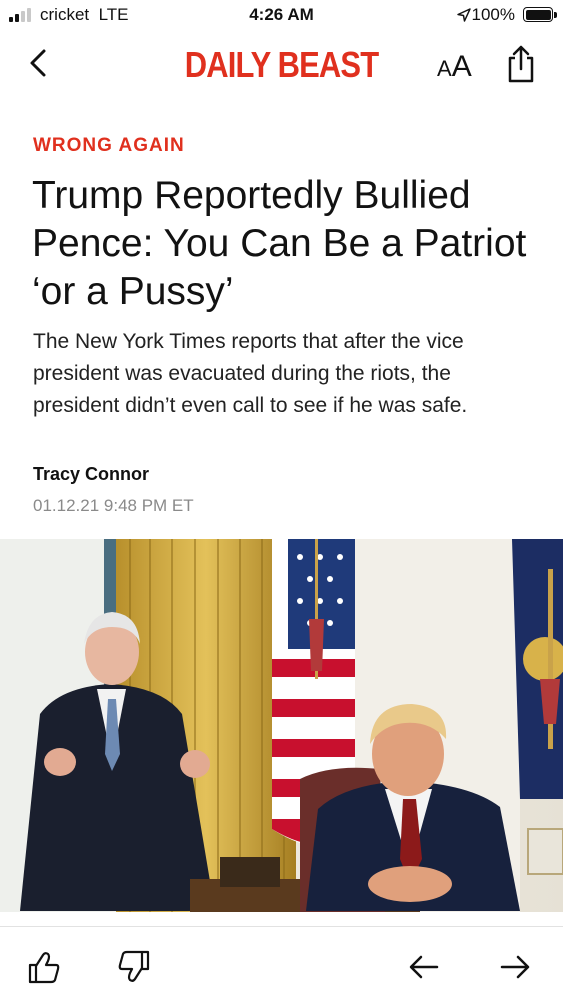 This screenshot has width=563, height=1001. Describe the element at coordinates (113, 505) in the screenshot. I see `article-date: 01.12.21 9:48 PM ET` at that location.